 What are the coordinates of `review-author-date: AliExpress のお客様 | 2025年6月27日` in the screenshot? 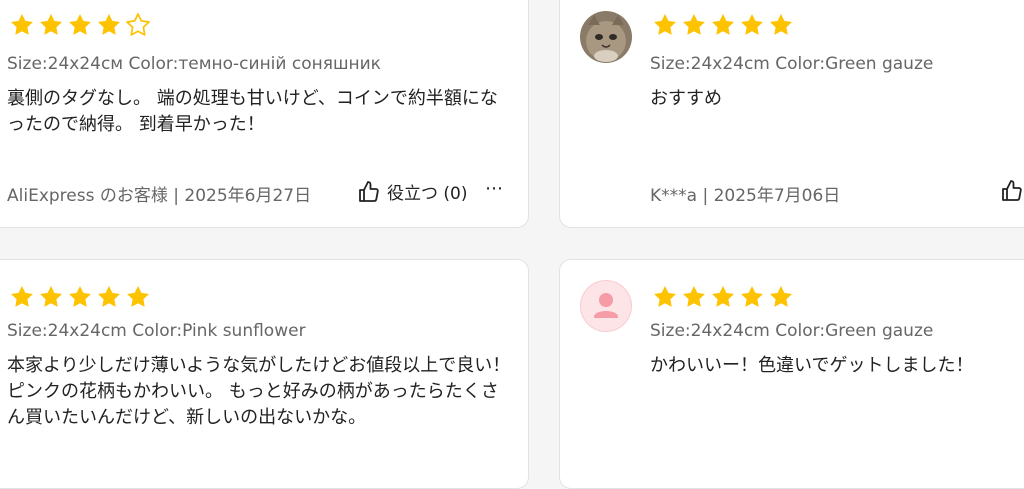 It's located at (159, 196).